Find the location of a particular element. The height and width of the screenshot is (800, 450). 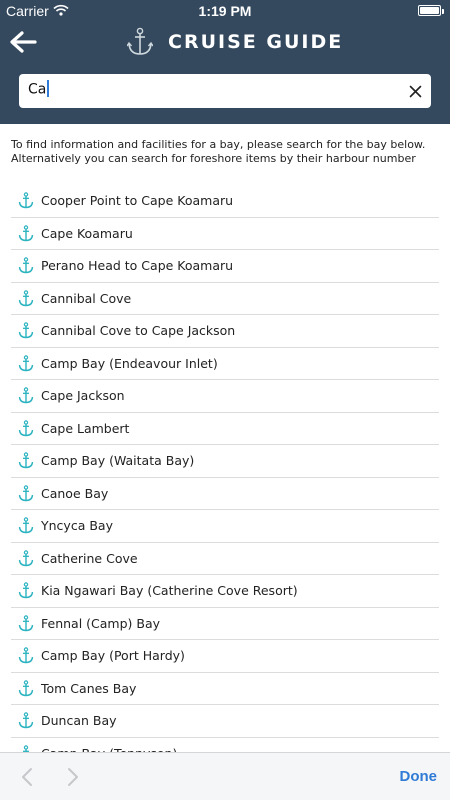

list-item-label: Kia Ngawari Bay (Catherine Cove Resort) is located at coordinates (169, 591).